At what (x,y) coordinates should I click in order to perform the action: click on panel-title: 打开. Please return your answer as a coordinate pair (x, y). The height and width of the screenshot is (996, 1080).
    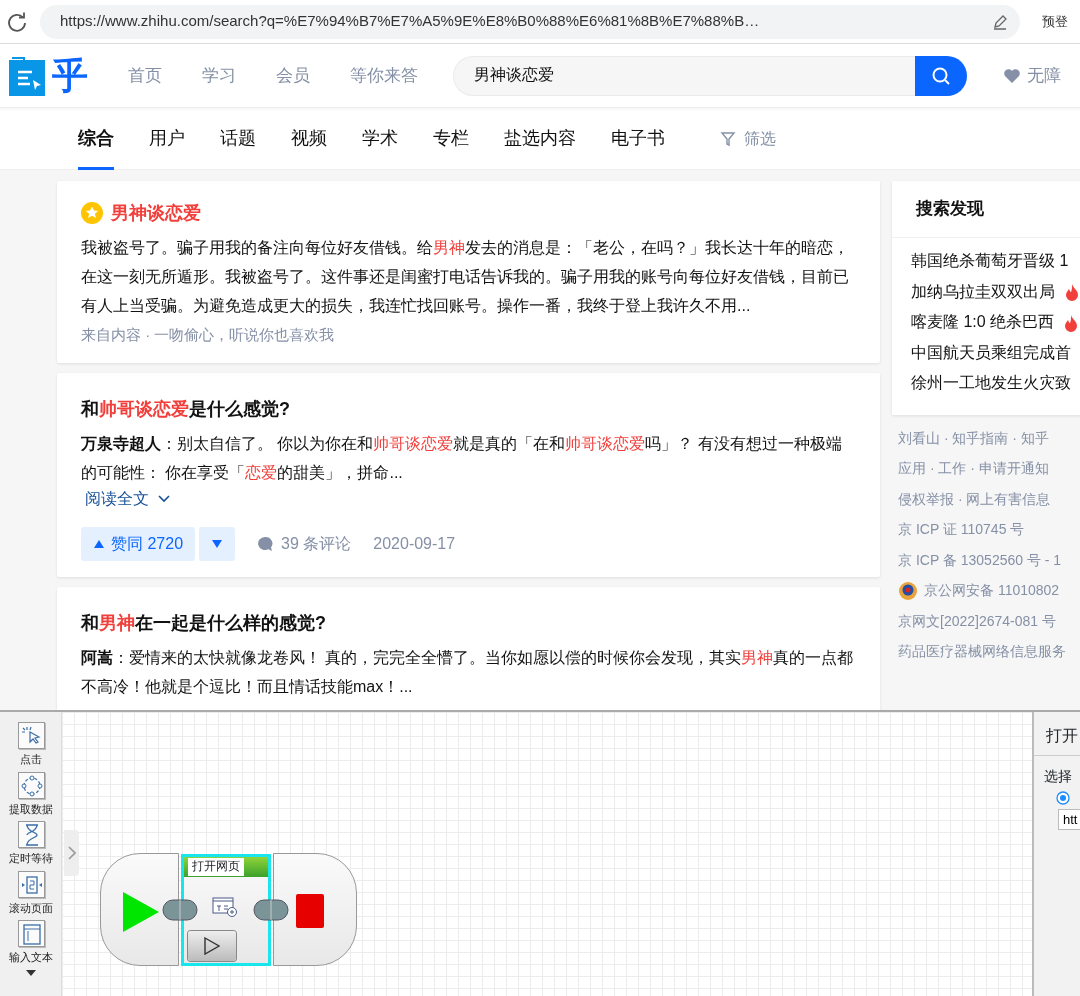
    Looking at the image, I should click on (1057, 734).